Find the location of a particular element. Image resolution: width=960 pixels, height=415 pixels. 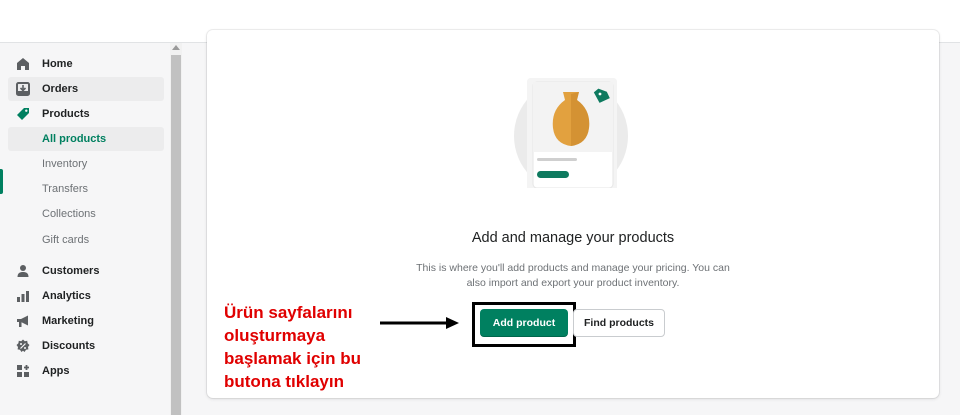

sidebar-item-label: Apps is located at coordinates (56, 371).